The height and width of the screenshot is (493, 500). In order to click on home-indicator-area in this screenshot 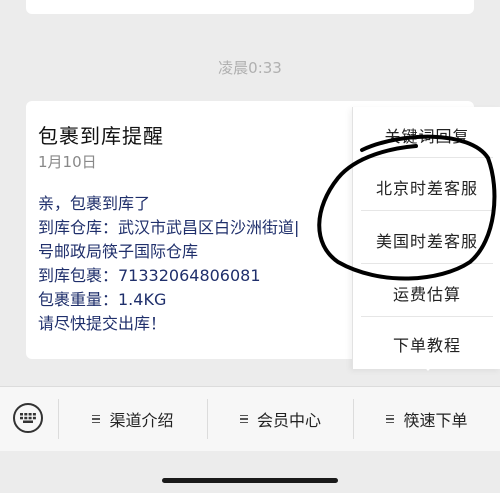, I will do `click(250, 472)`.